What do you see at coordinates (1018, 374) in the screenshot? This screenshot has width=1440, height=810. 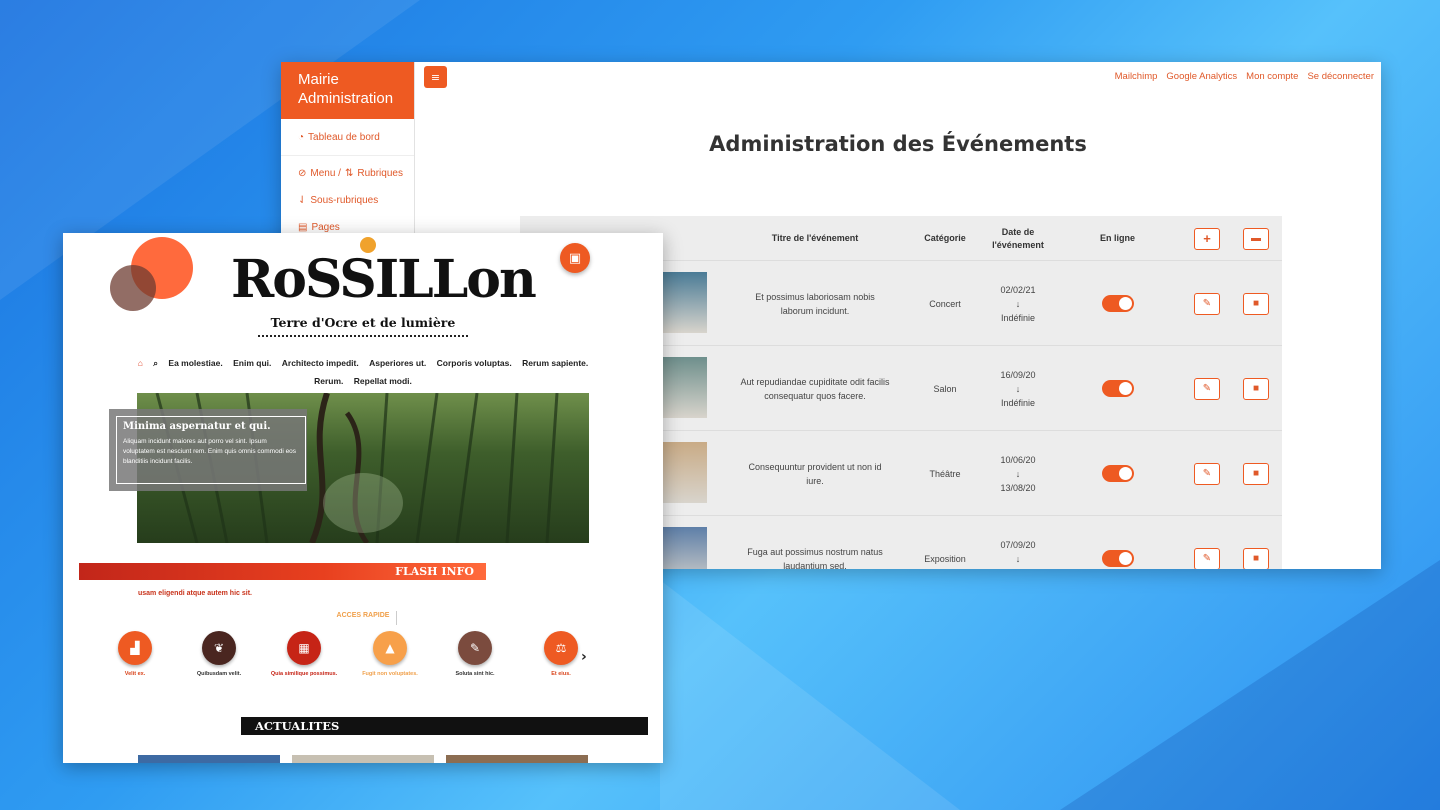 I see `event-date-start: 16/09/20` at bounding box center [1018, 374].